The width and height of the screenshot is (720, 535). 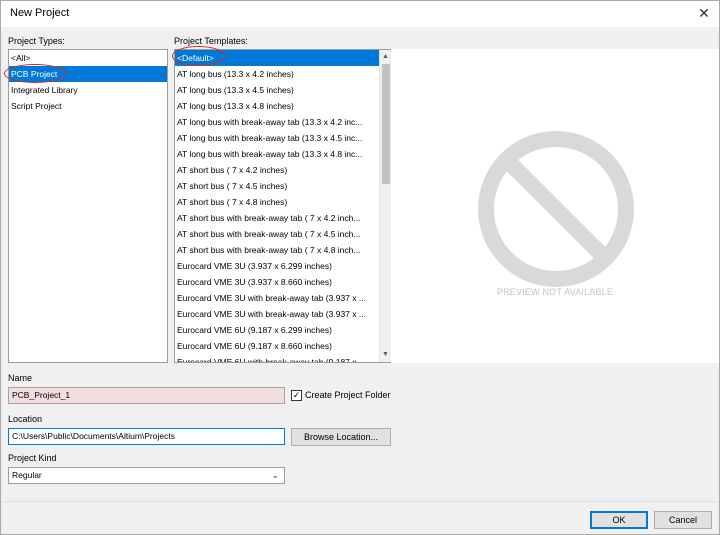 I want to click on template-item: Eurocard VME 3U (3.937 x 8.660 inches), so click(x=277, y=282).